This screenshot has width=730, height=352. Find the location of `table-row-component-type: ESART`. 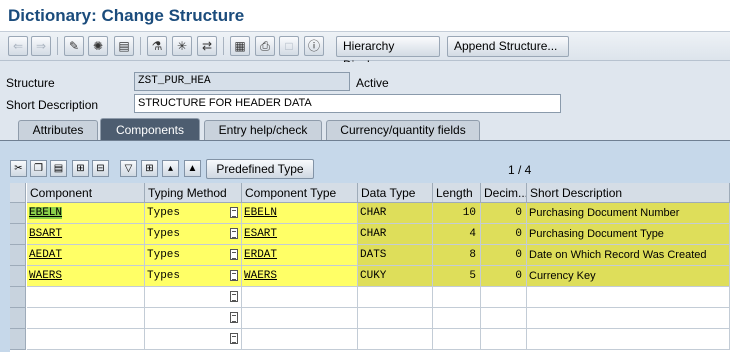

table-row-component-type: ESART is located at coordinates (300, 234).